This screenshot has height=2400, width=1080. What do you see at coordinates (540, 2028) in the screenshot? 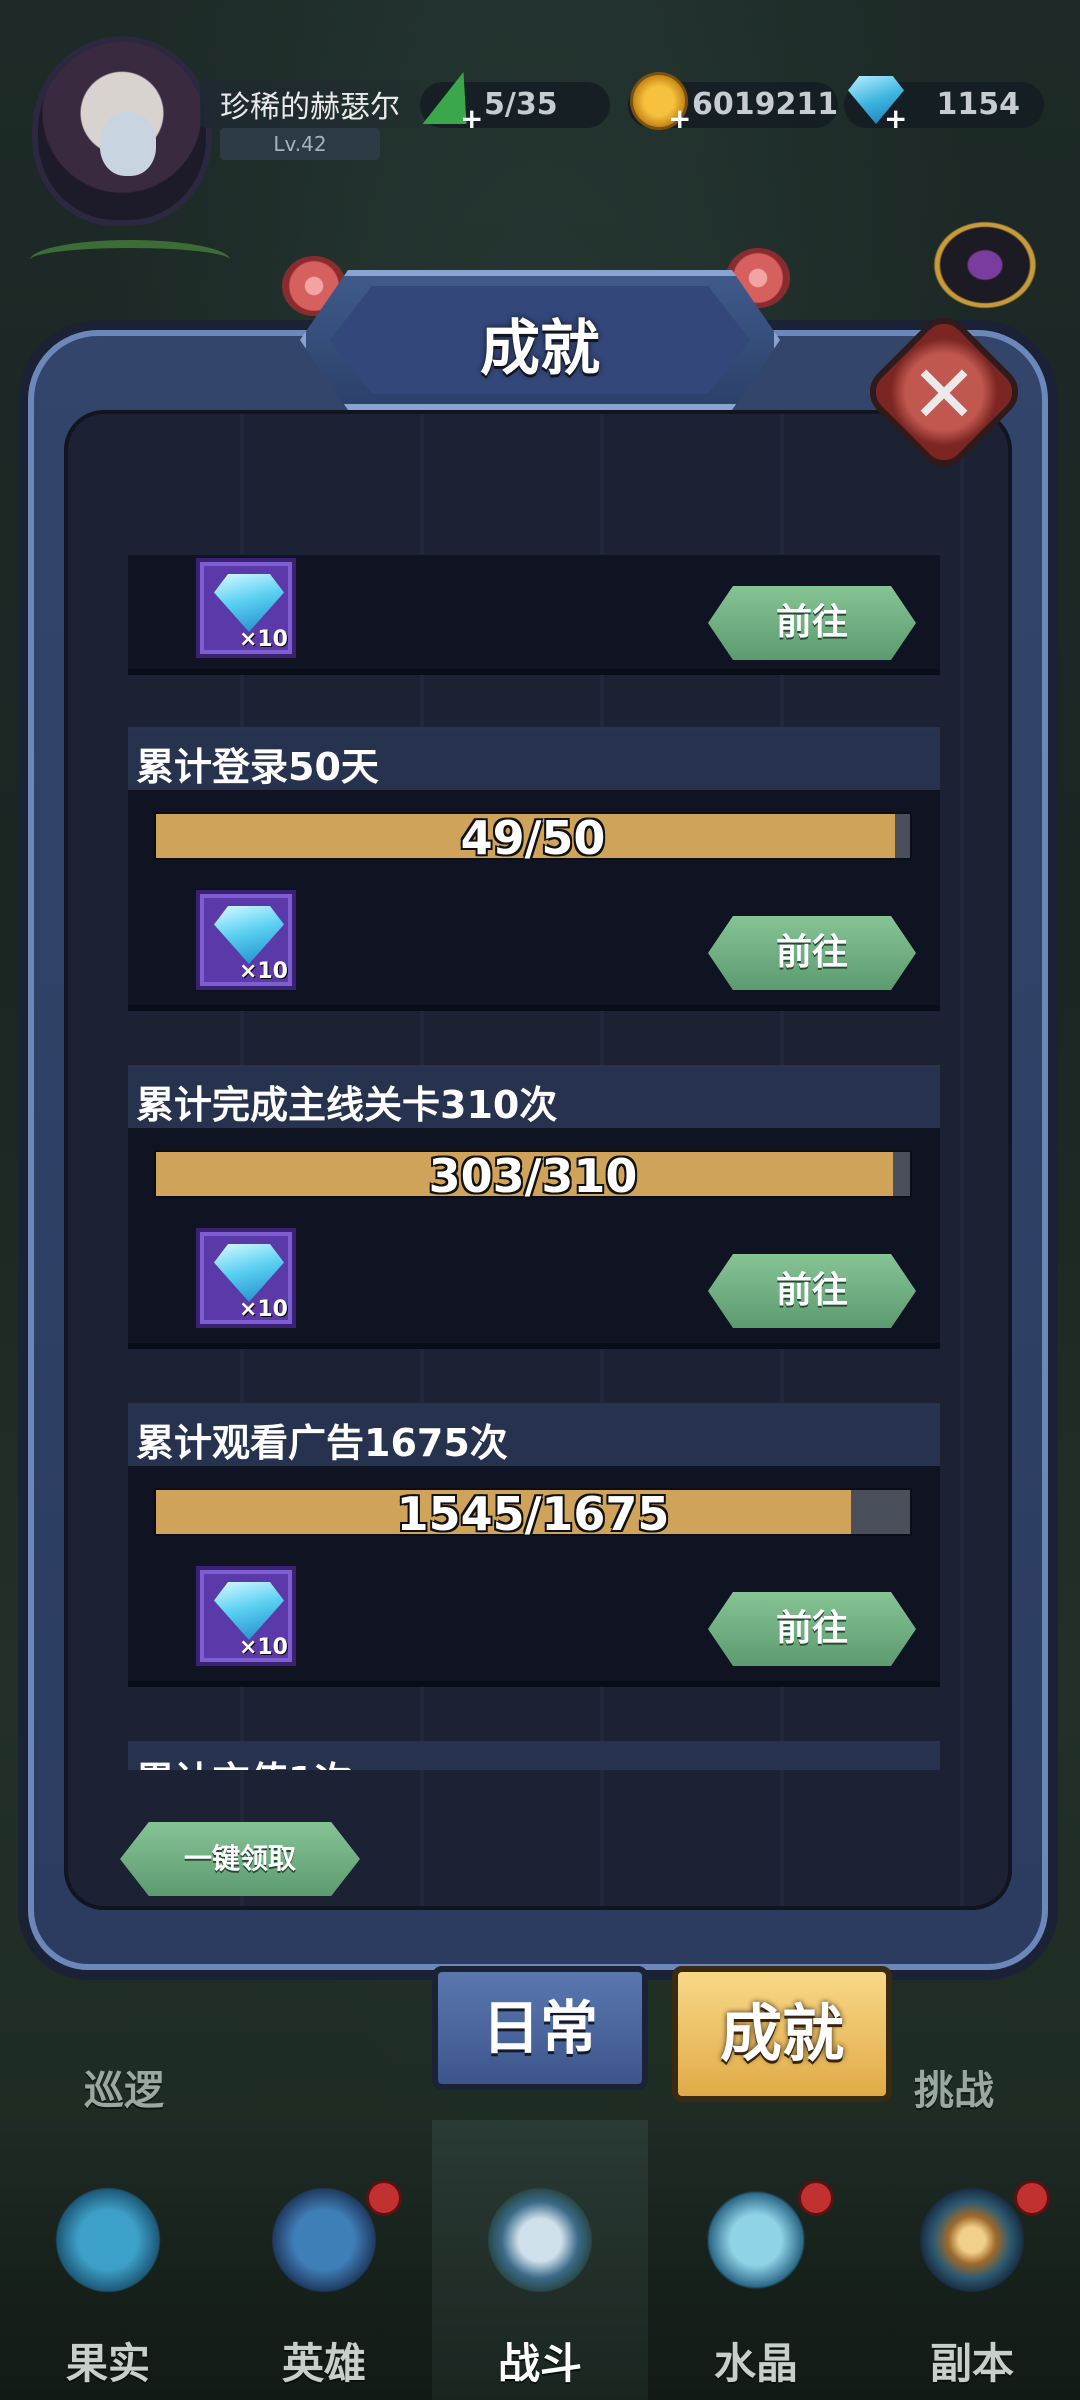
I see `tab-daily: 日常` at bounding box center [540, 2028].